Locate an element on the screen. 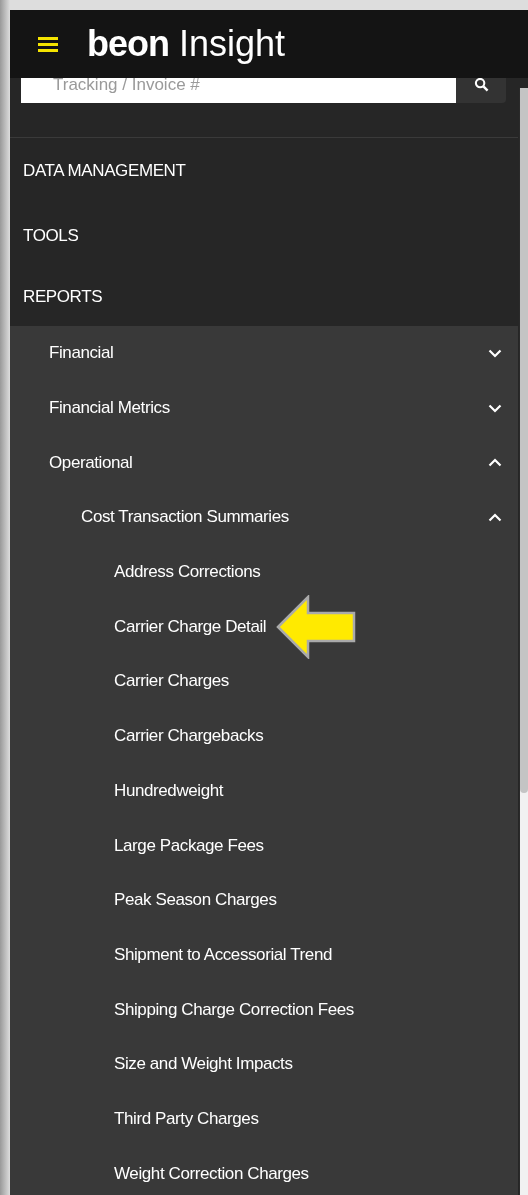 This screenshot has height=1195, width=528. logo-product: Insight is located at coordinates (232, 44).